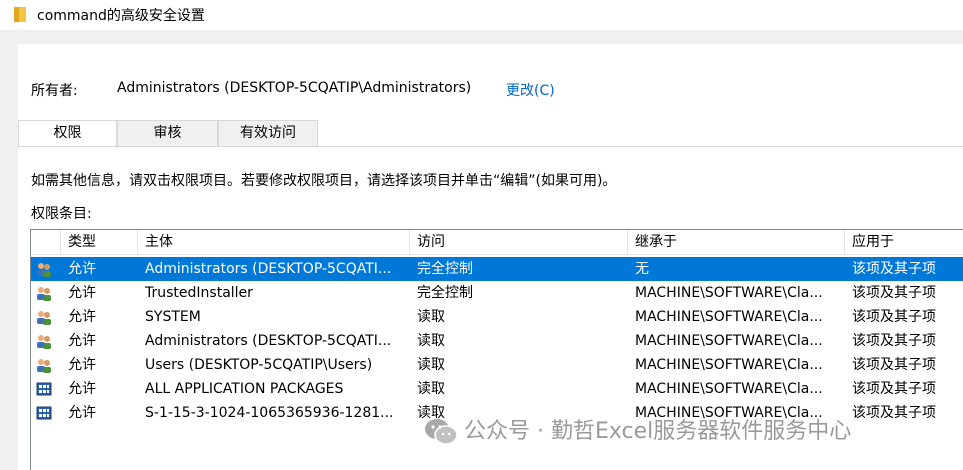  Describe the element at coordinates (61, 214) in the screenshot. I see `permission-entries-label: 权限条目:` at that location.